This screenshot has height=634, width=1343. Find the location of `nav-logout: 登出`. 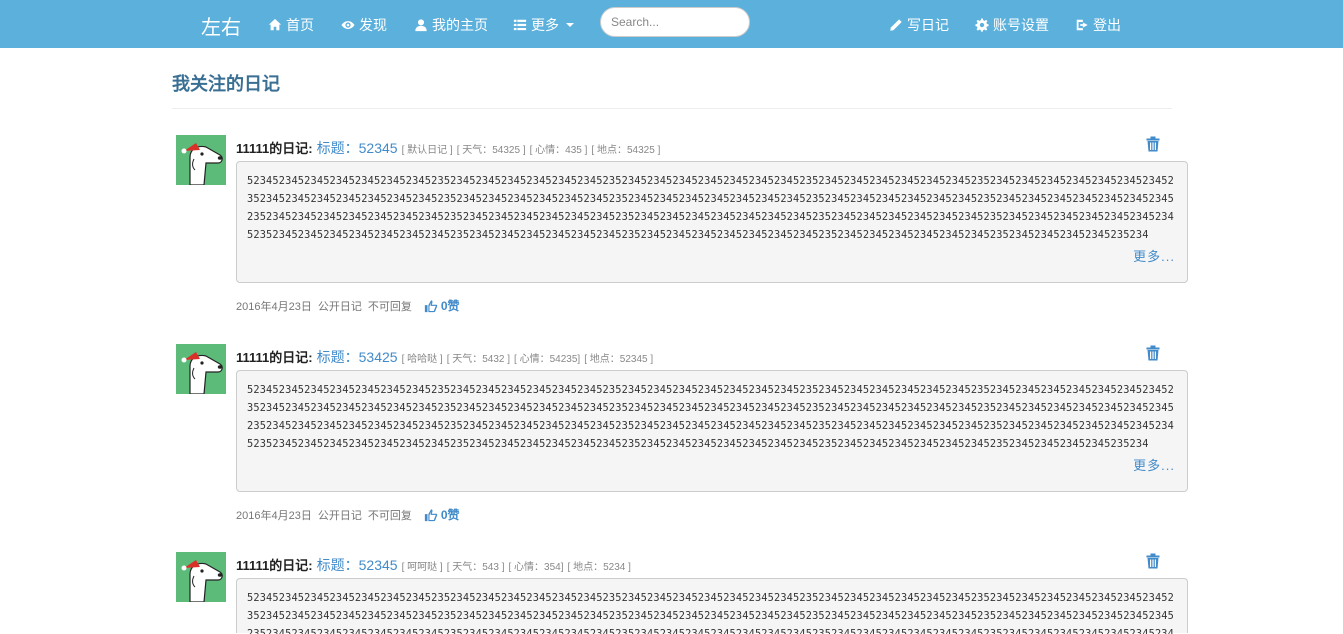

nav-logout: 登出 is located at coordinates (1098, 25).